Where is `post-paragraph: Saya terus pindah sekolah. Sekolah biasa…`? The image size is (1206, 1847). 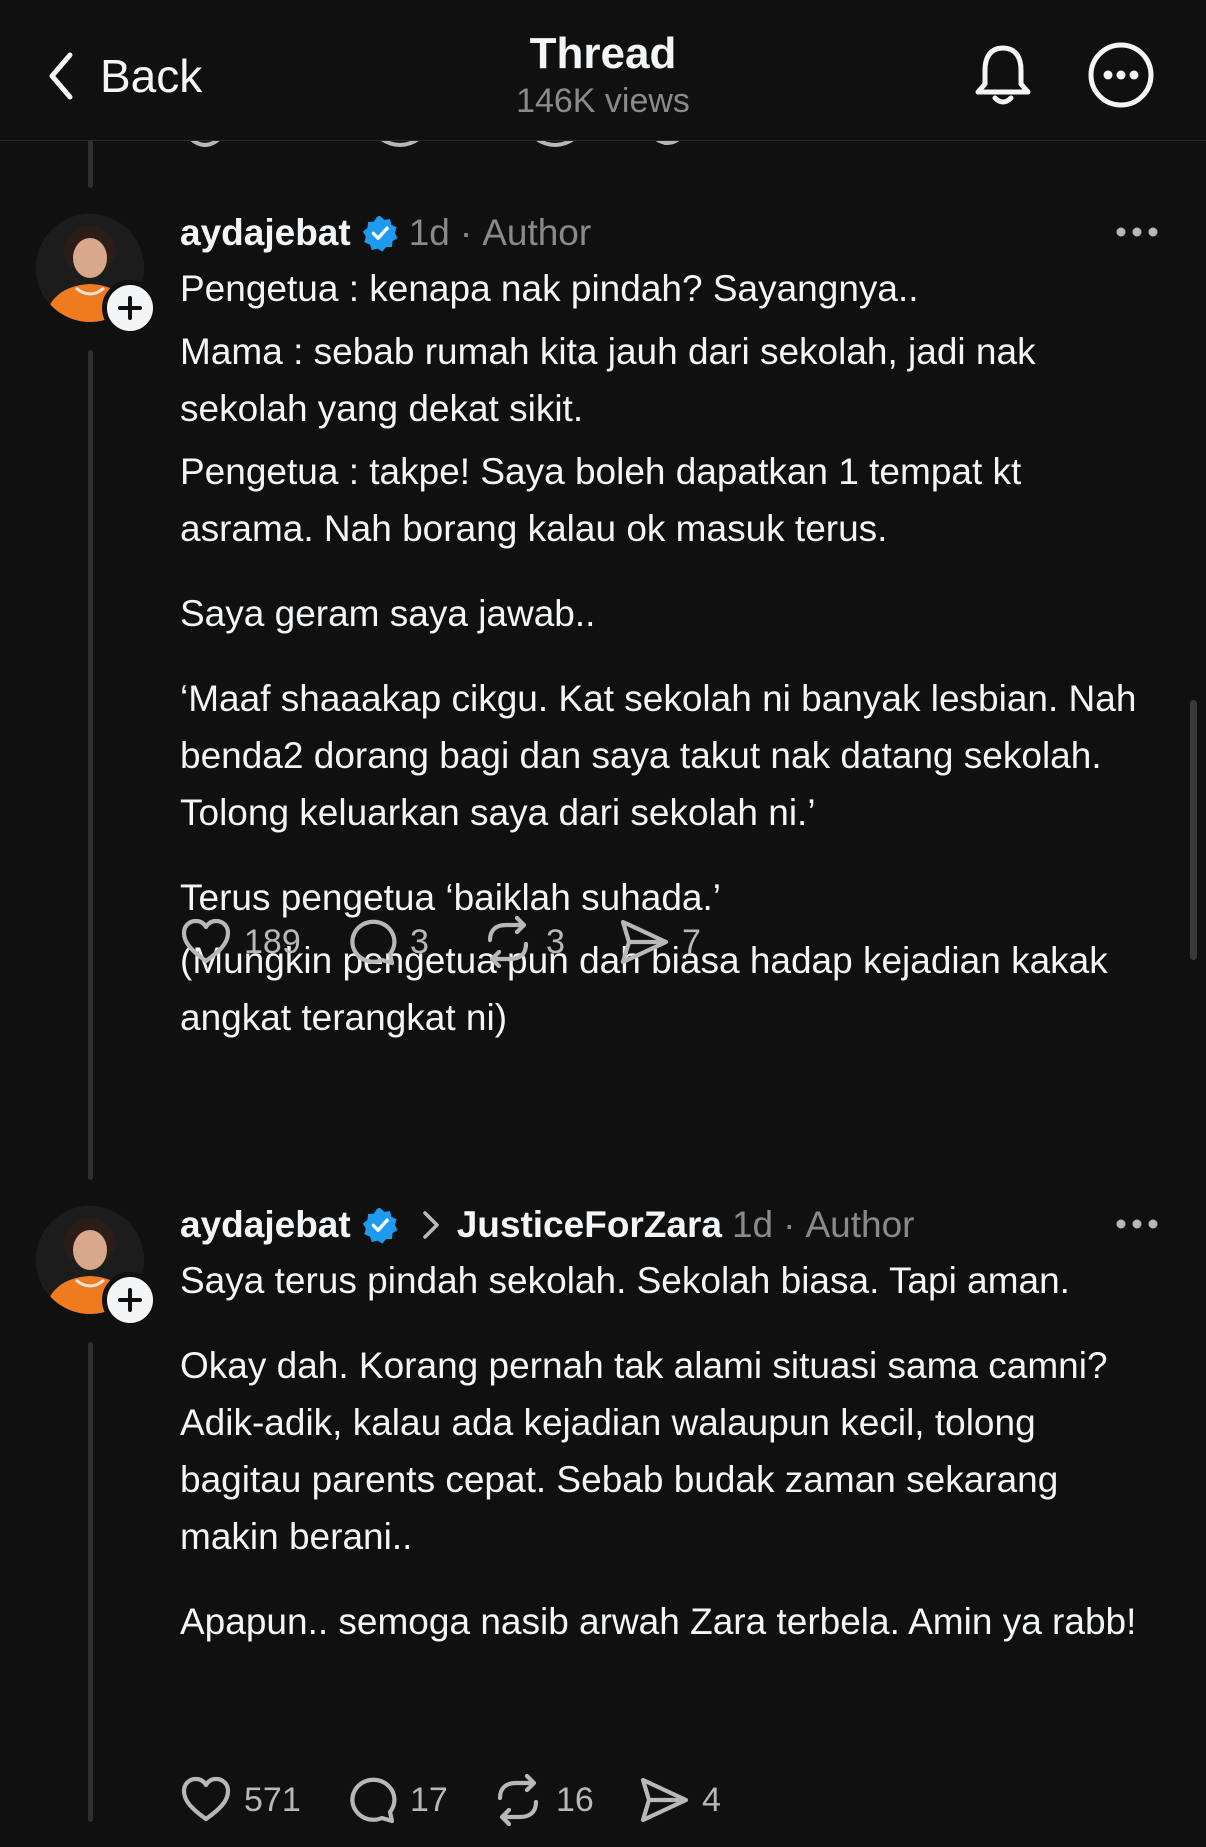
post-paragraph: Saya terus pindah sekolah. Sekolah biasa… is located at coordinates (625, 1280).